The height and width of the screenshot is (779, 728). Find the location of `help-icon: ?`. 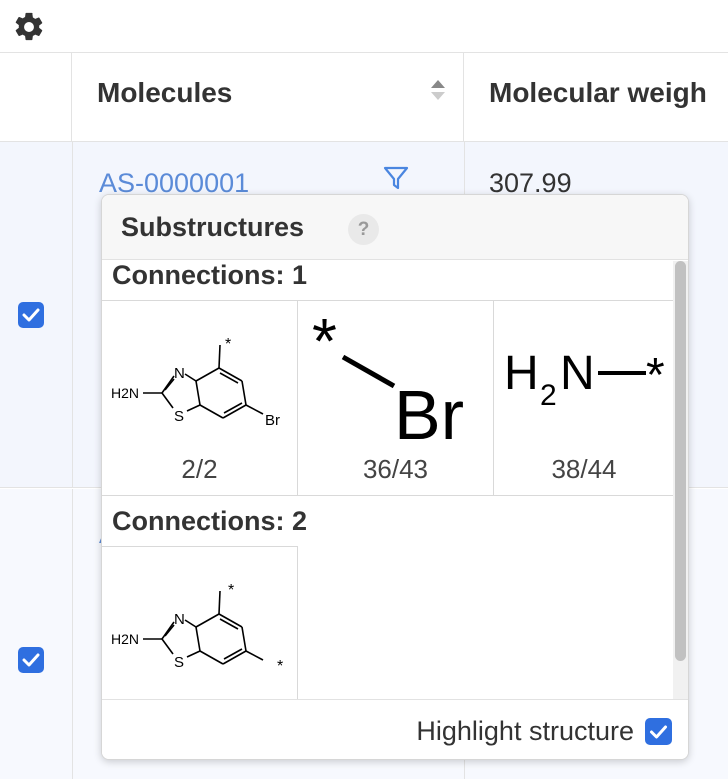

help-icon: ? is located at coordinates (363, 229).